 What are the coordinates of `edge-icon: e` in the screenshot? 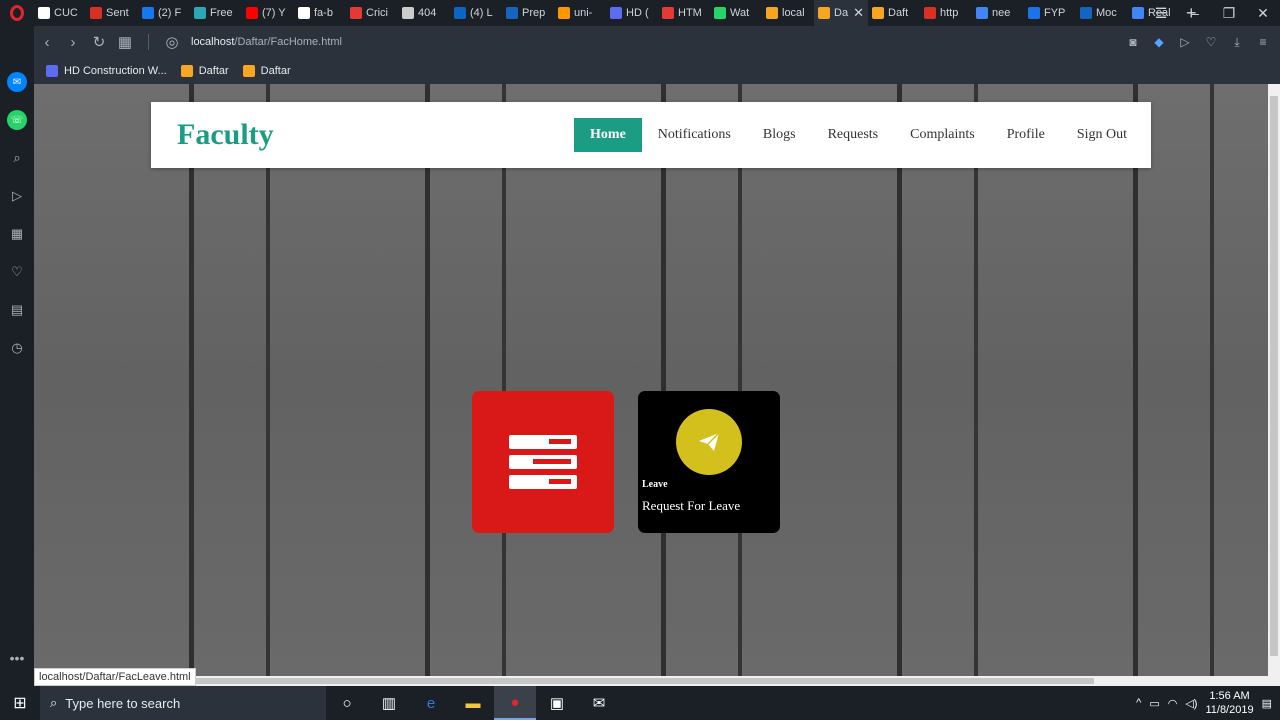 It's located at (431, 703).